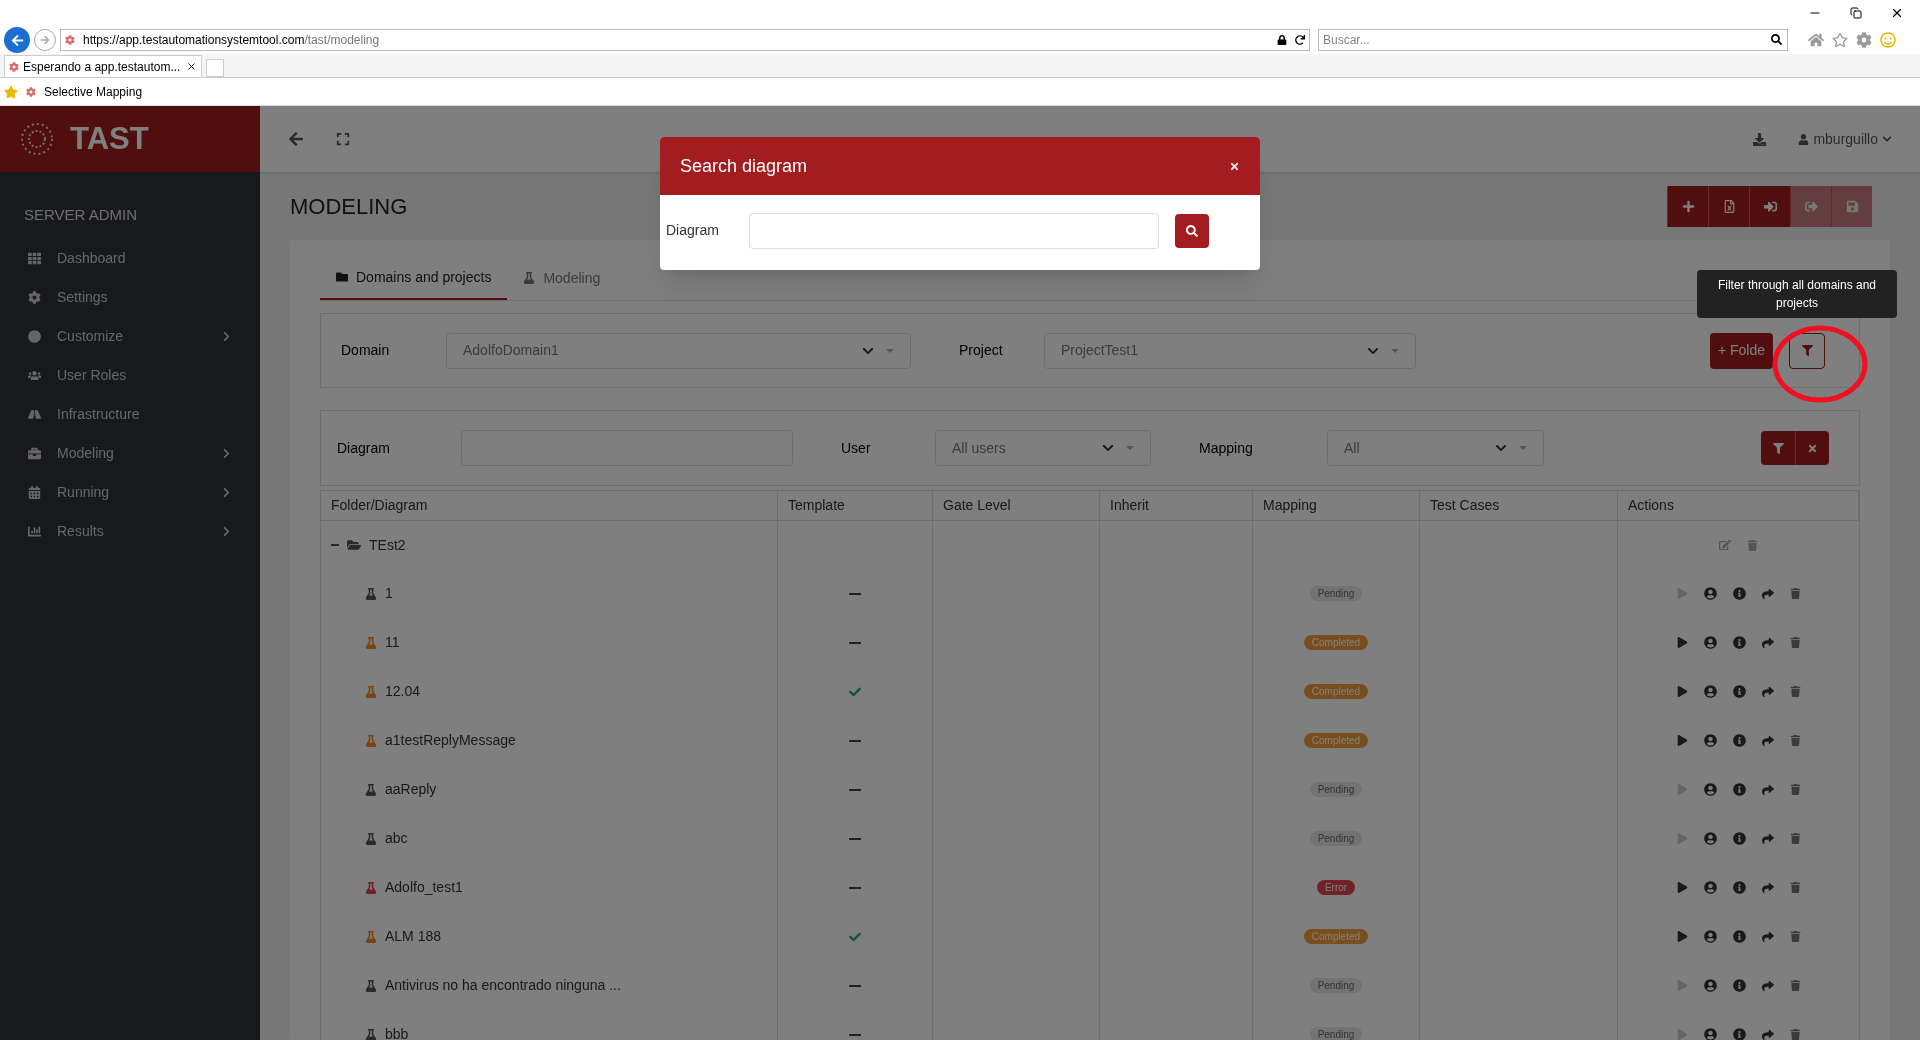 The height and width of the screenshot is (1040, 1920). What do you see at coordinates (954, 230) in the screenshot?
I see `diagram-field` at bounding box center [954, 230].